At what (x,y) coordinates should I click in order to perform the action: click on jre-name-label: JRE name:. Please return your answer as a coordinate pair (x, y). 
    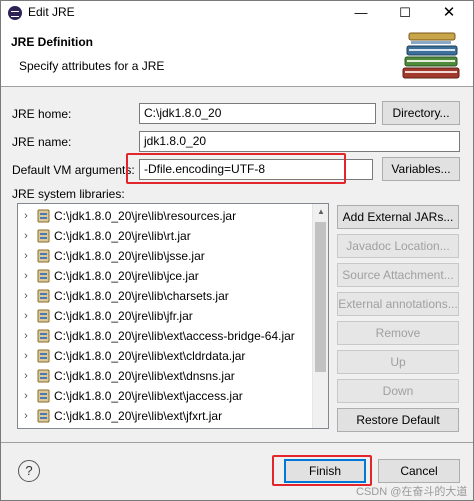
    Looking at the image, I should click on (42, 142).